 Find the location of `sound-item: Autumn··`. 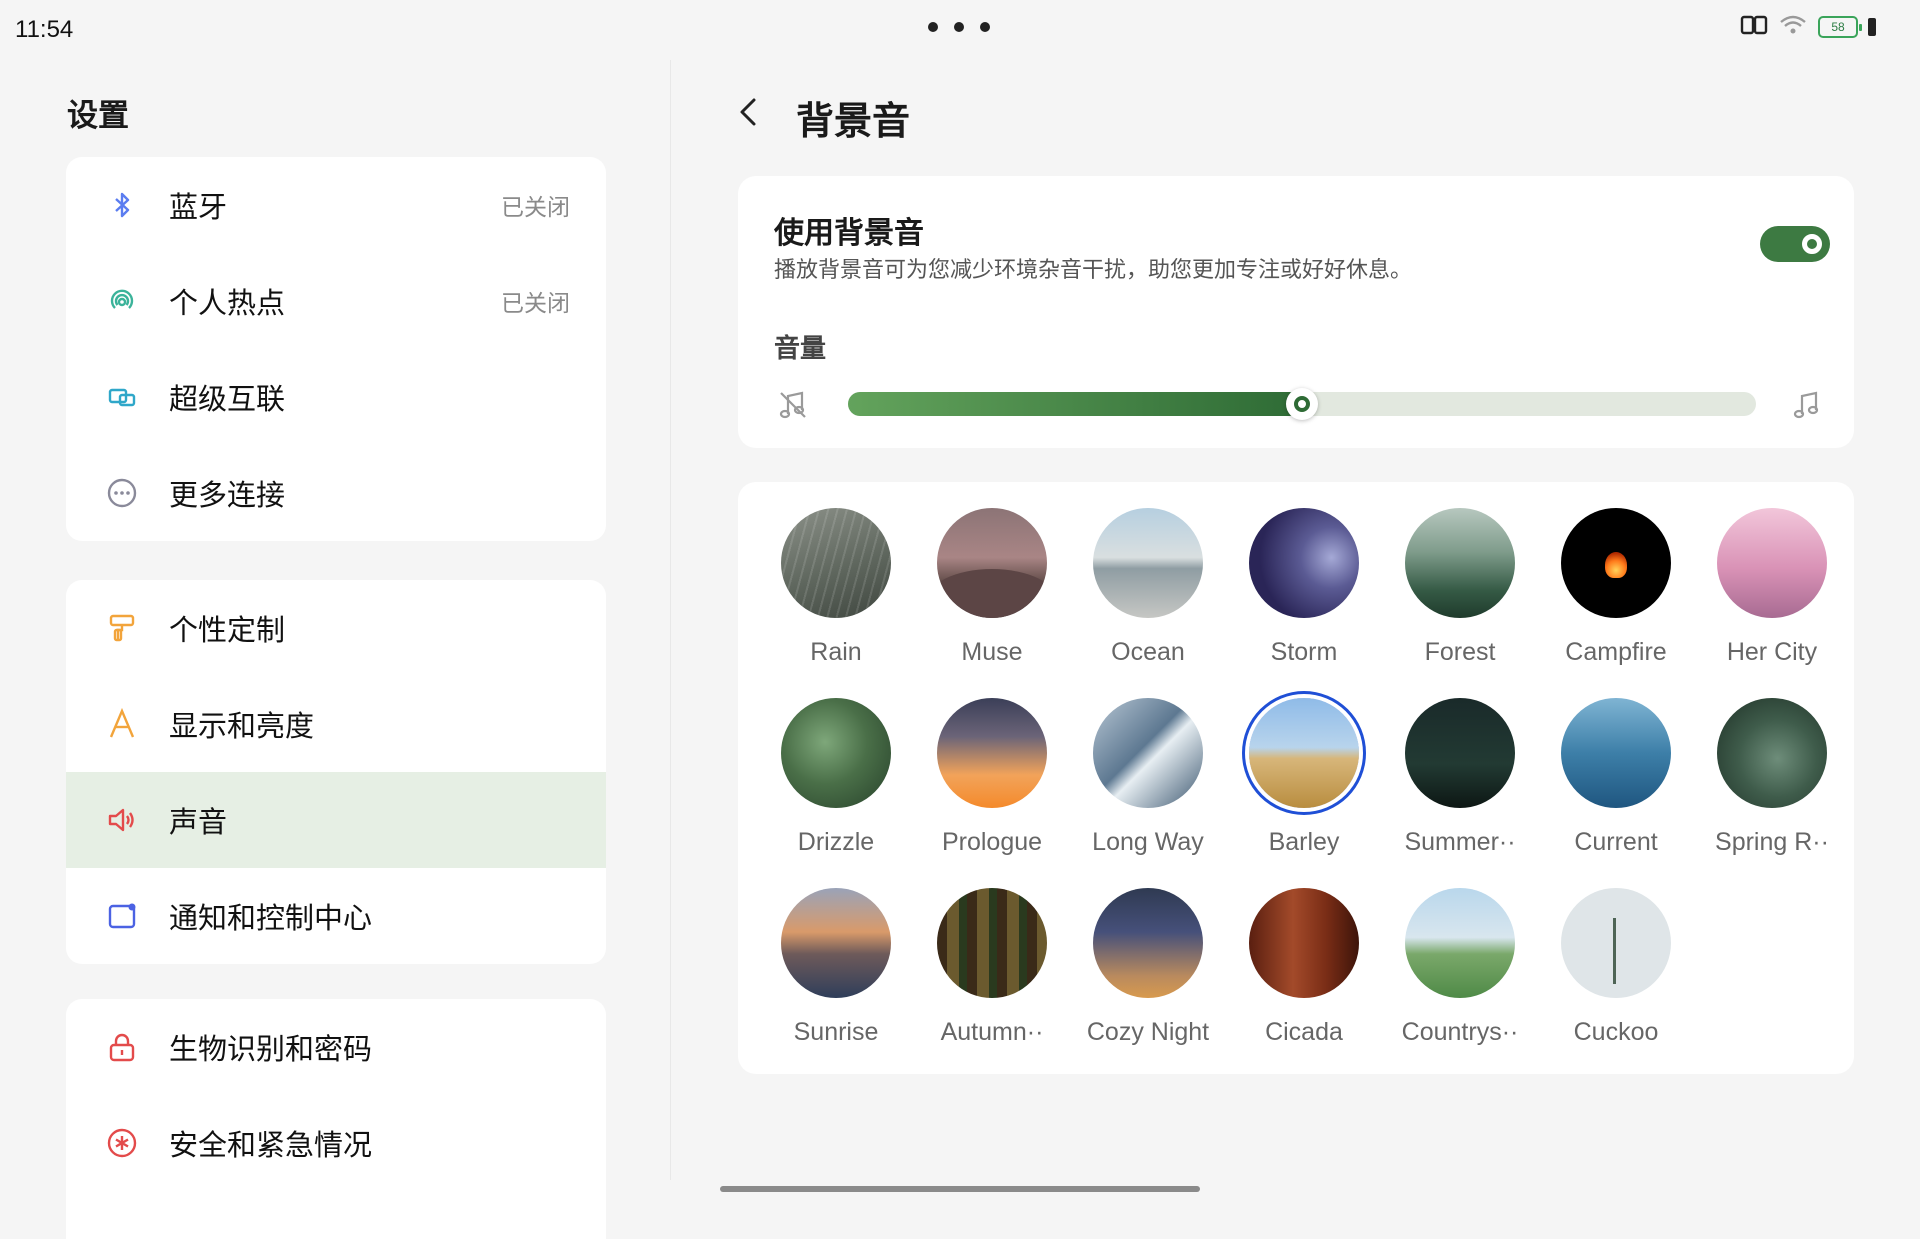

sound-item: Autumn·· is located at coordinates (992, 967).